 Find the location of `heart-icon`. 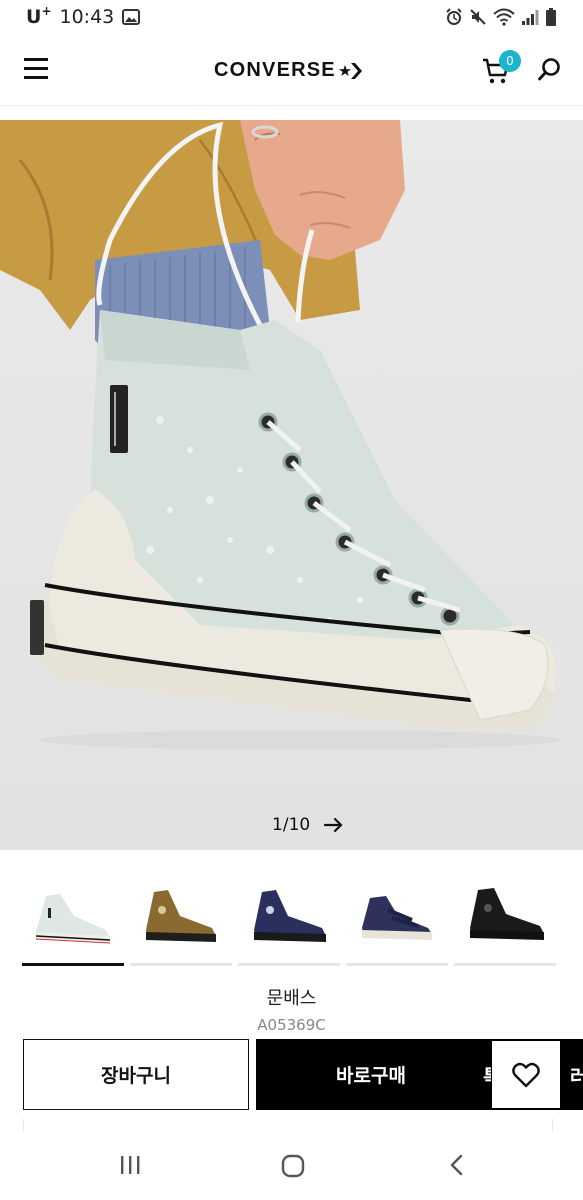

heart-icon is located at coordinates (526, 1074).